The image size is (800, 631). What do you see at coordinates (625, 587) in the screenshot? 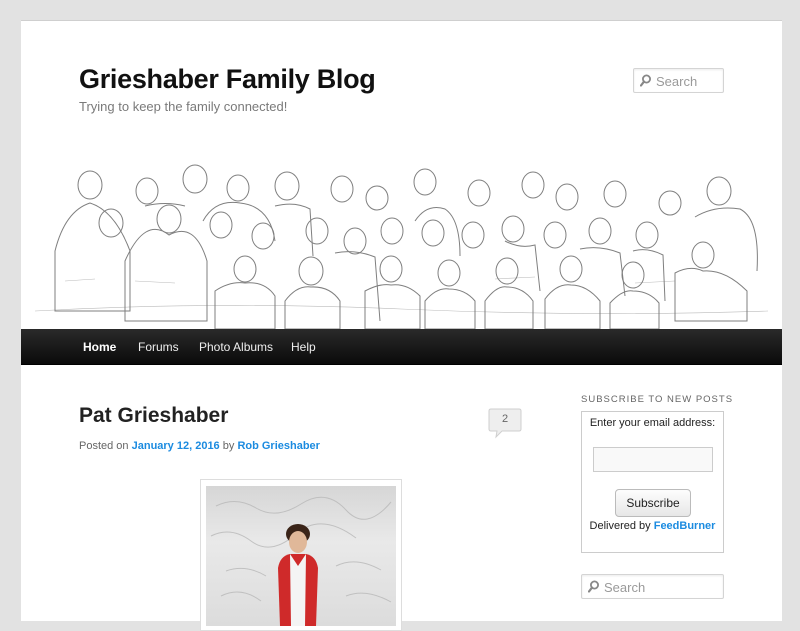
I see `sidebar-search-placeholder: Search` at bounding box center [625, 587].